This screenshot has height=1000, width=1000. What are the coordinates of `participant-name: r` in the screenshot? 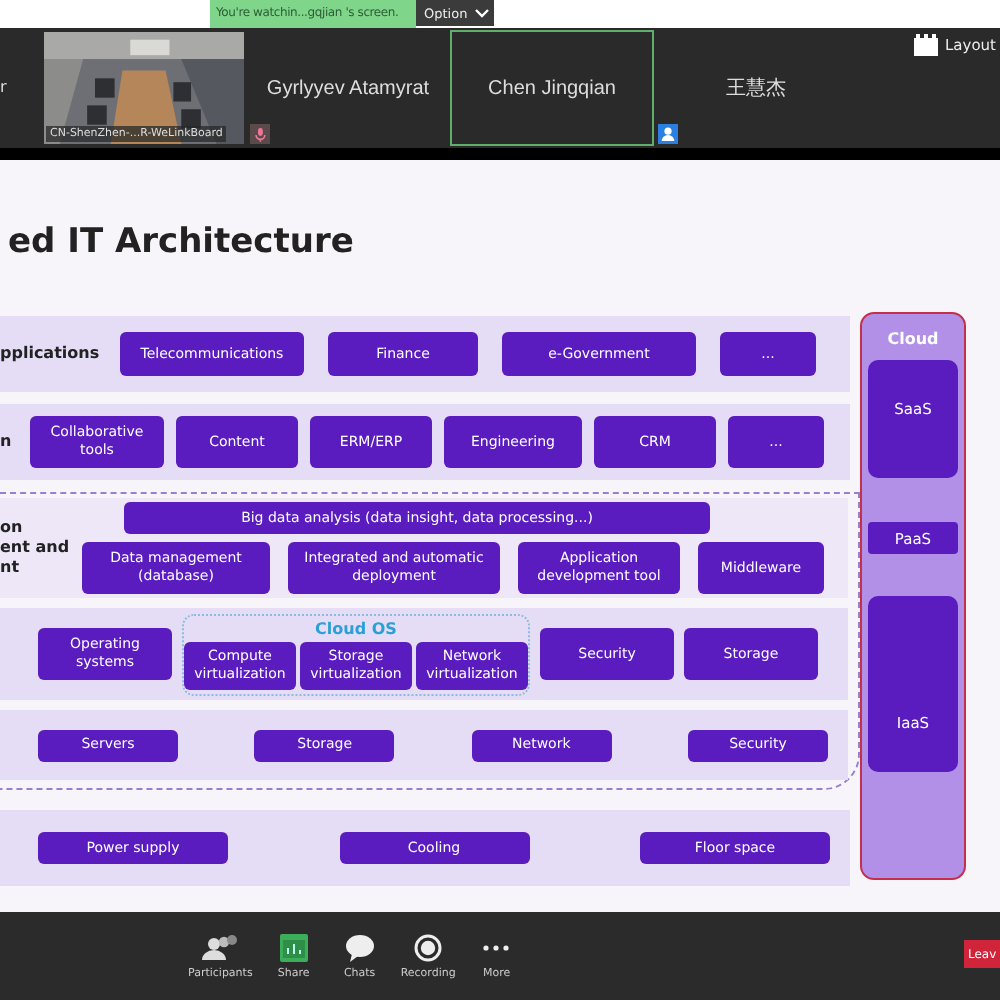 It's located at (4, 88).